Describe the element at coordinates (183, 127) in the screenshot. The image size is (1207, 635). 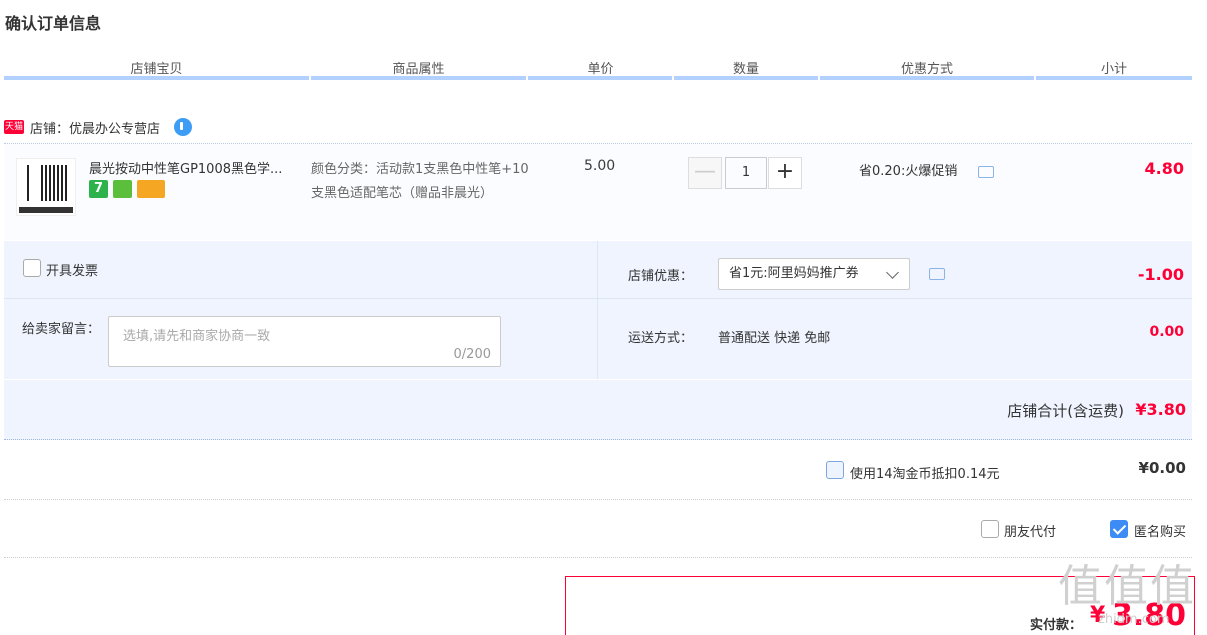
I see `wangwang-chat-icon` at that location.